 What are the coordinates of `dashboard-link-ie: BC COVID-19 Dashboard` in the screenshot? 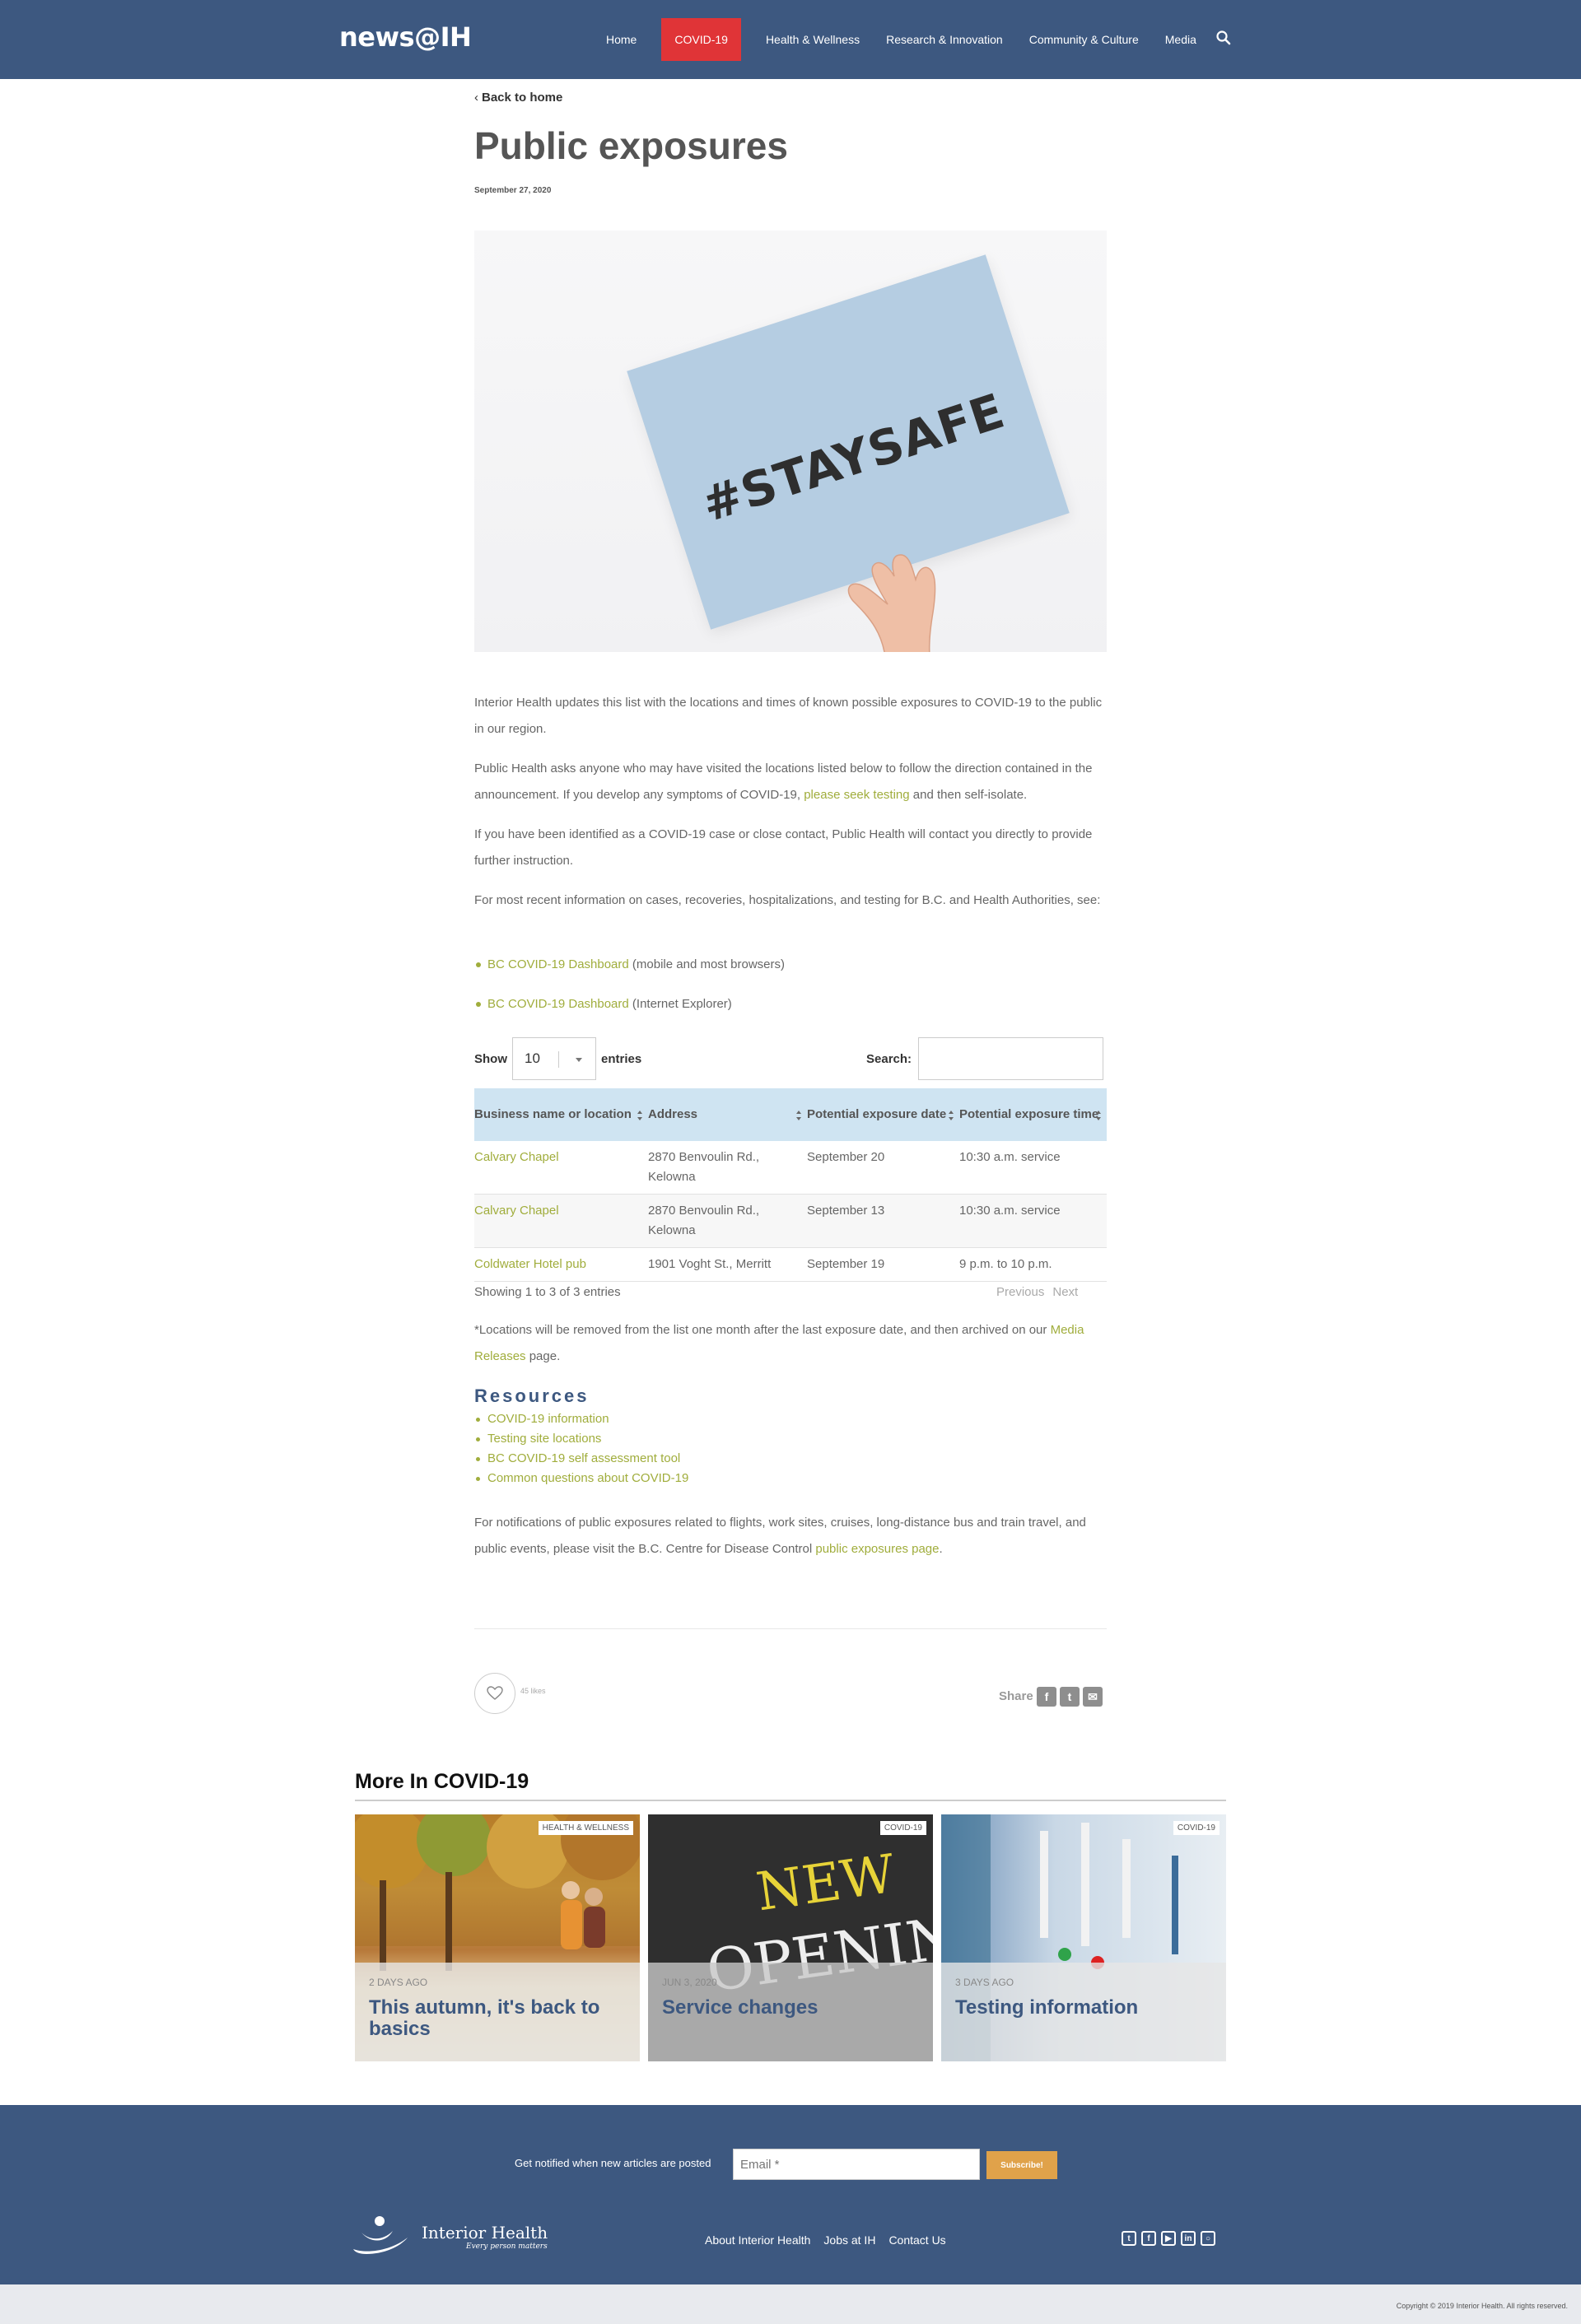 It's located at (558, 1004).